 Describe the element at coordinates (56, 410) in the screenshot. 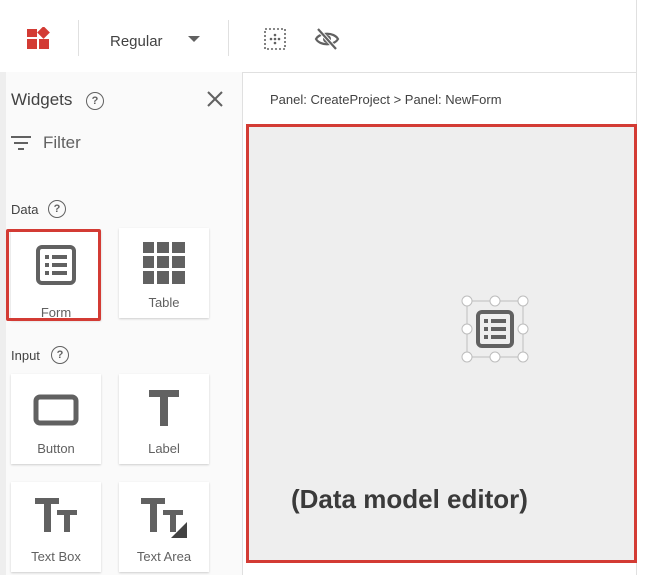

I see `button-icon` at that location.